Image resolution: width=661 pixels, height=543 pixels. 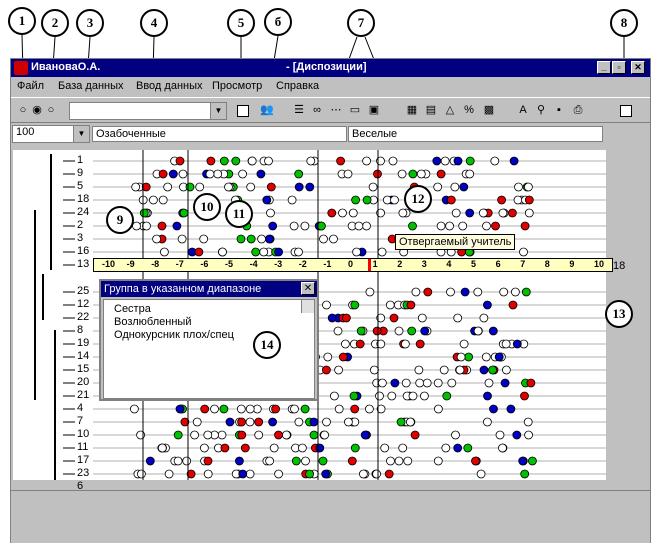 What do you see at coordinates (267, 110) in the screenshot?
I see `people-icon: 👥` at bounding box center [267, 110].